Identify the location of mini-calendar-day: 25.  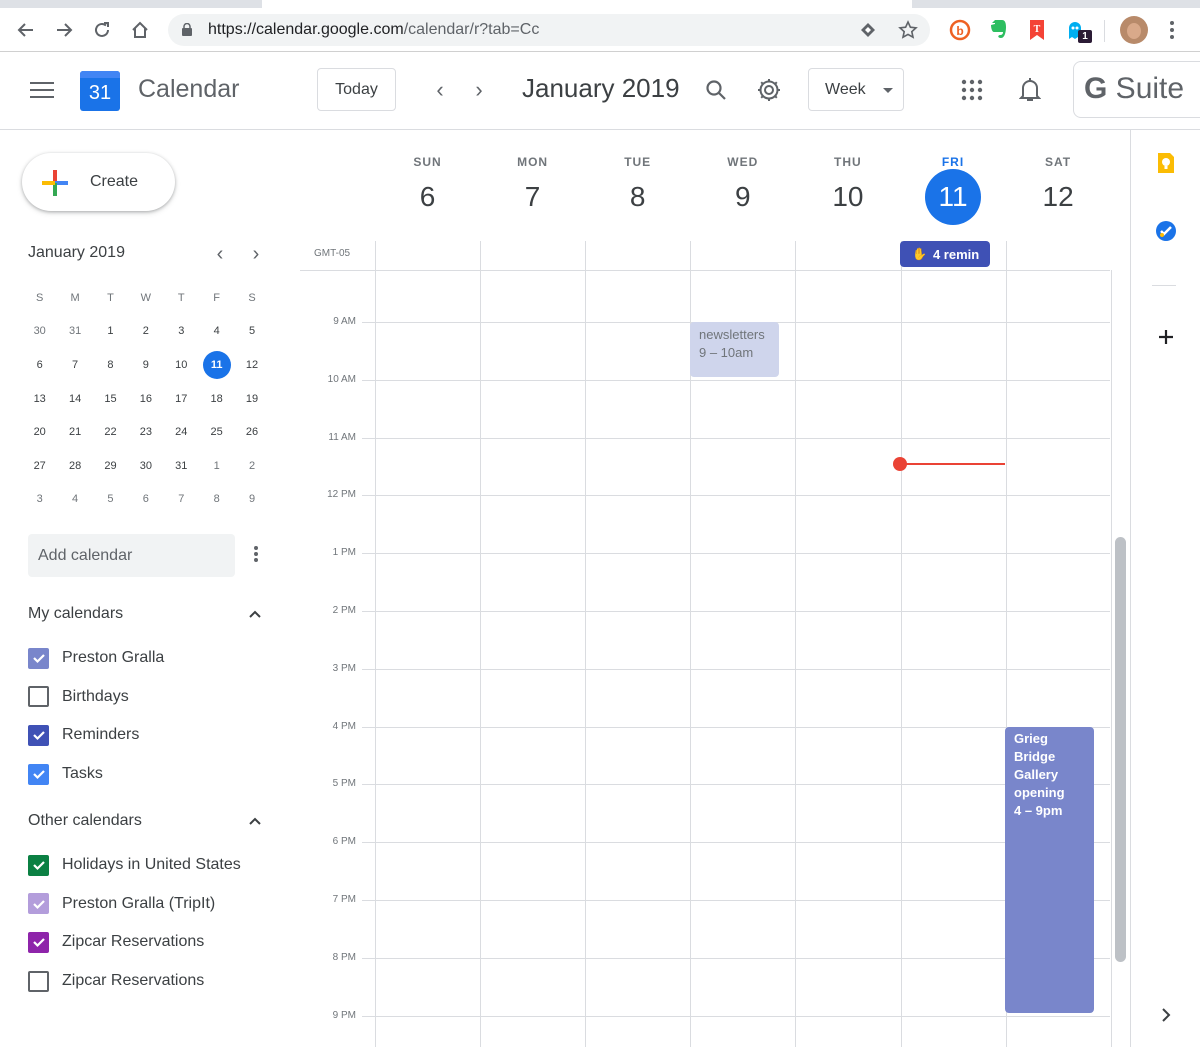
(216, 432).